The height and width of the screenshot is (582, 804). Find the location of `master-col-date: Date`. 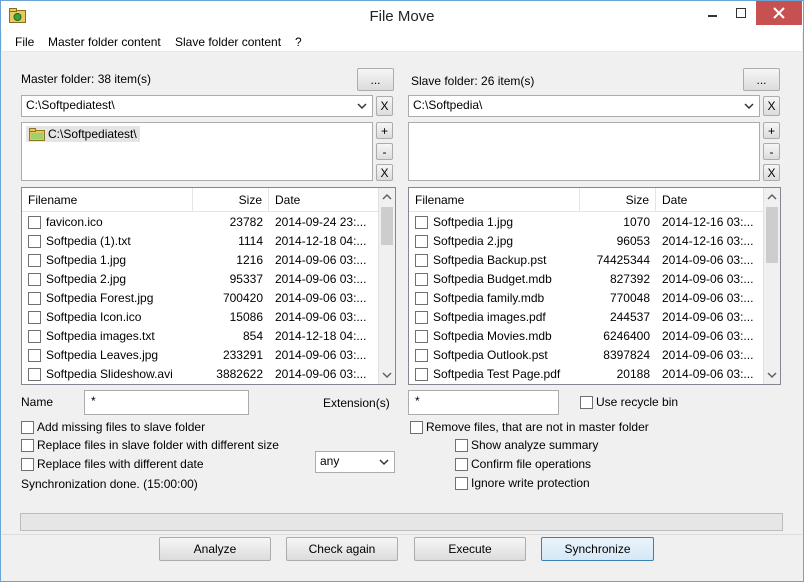

master-col-date: Date is located at coordinates (324, 200).